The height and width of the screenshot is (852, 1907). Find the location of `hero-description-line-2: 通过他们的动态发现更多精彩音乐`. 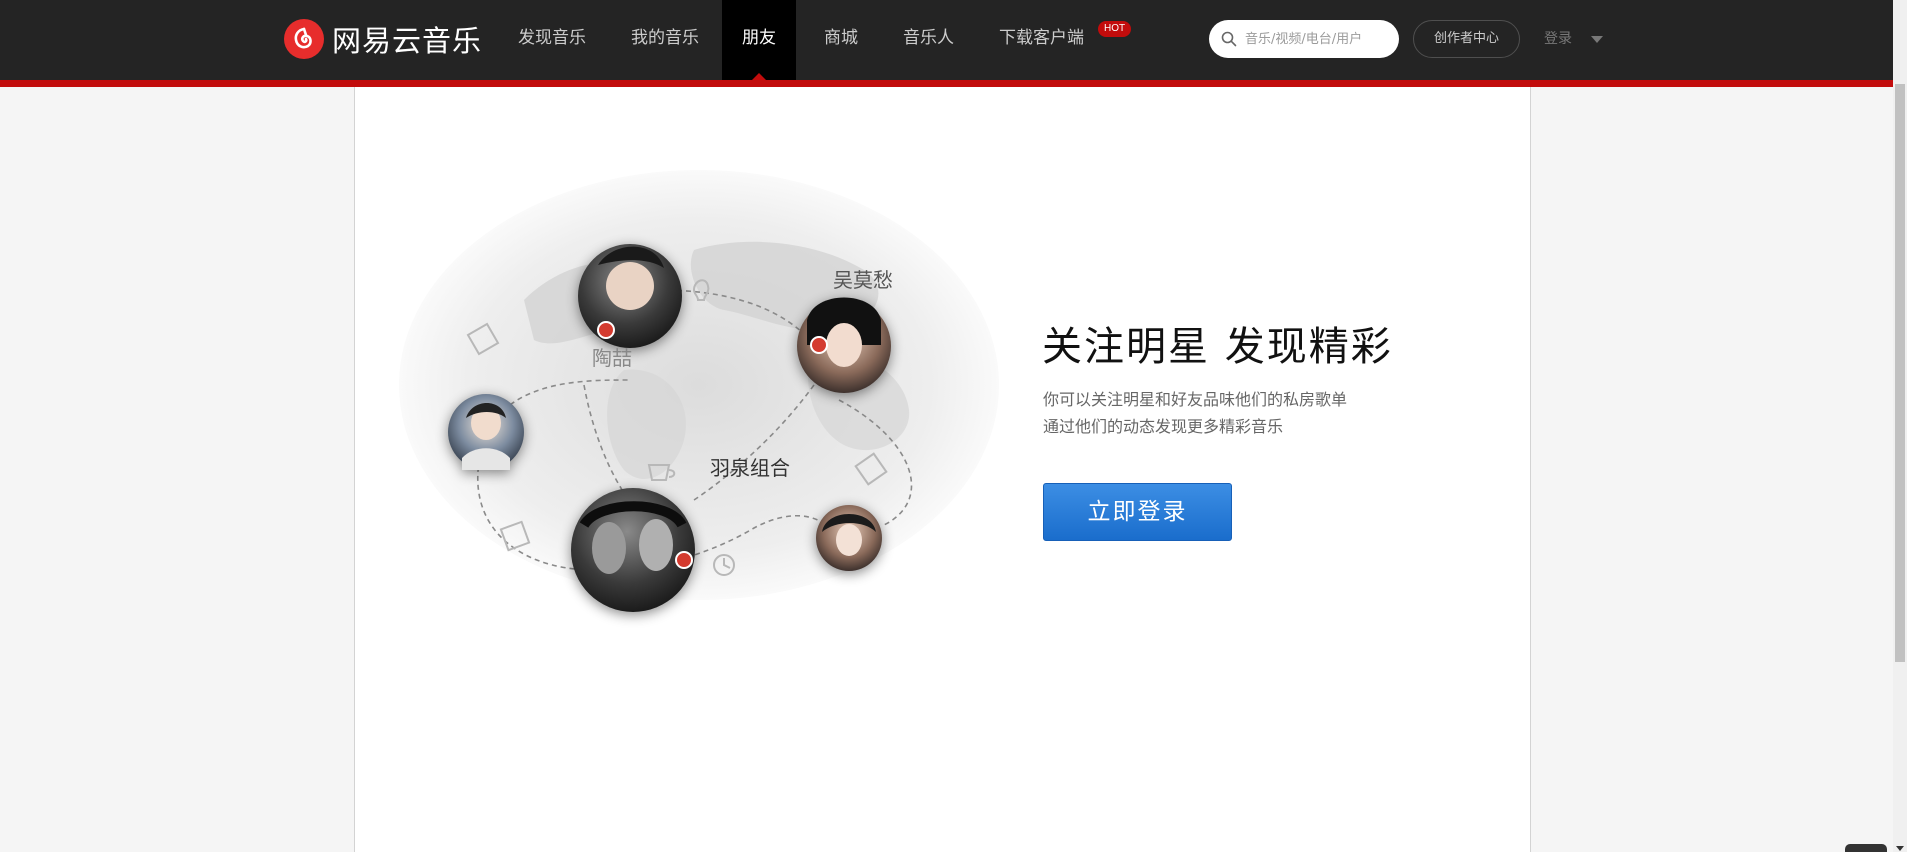

hero-description-line-2: 通过他们的动态发现更多精彩音乐 is located at coordinates (1163, 426).